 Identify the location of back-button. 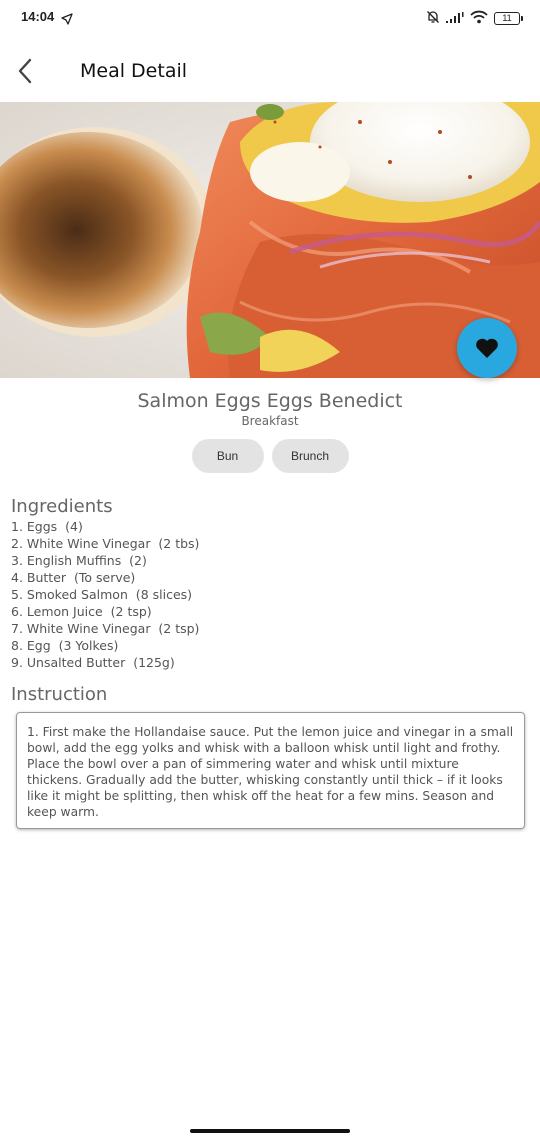
(25, 71).